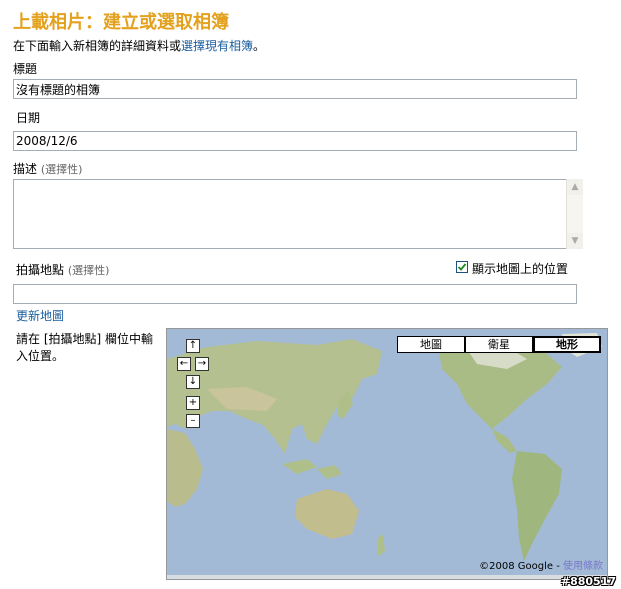 This screenshot has width=621, height=589. Describe the element at coordinates (184, 364) in the screenshot. I see `pan-left-button: ←` at that location.